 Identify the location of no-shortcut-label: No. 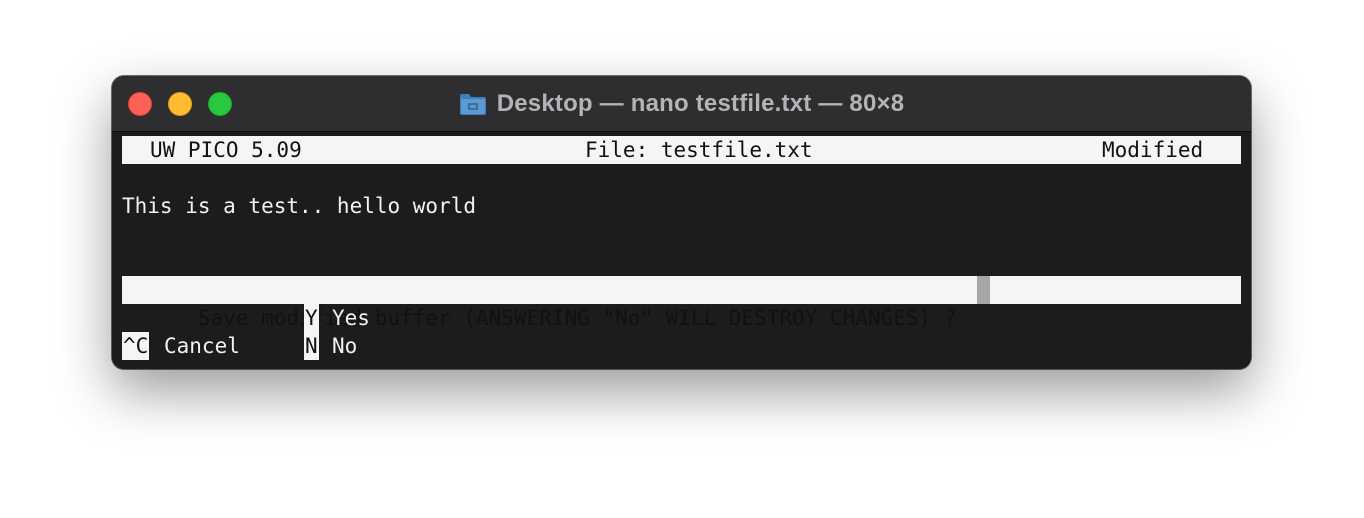
(344, 346).